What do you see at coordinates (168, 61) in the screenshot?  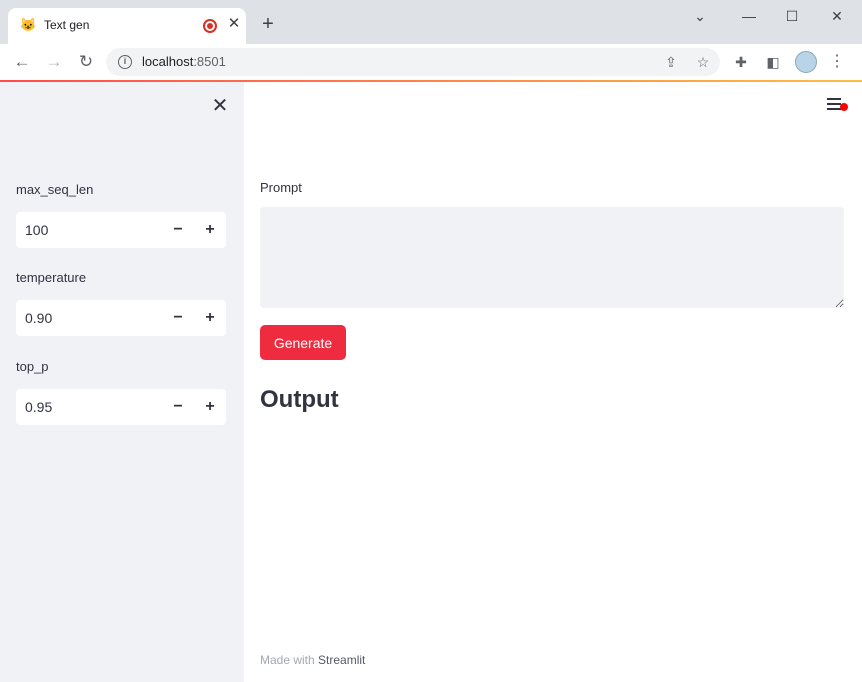 I see `url-host: localhost` at bounding box center [168, 61].